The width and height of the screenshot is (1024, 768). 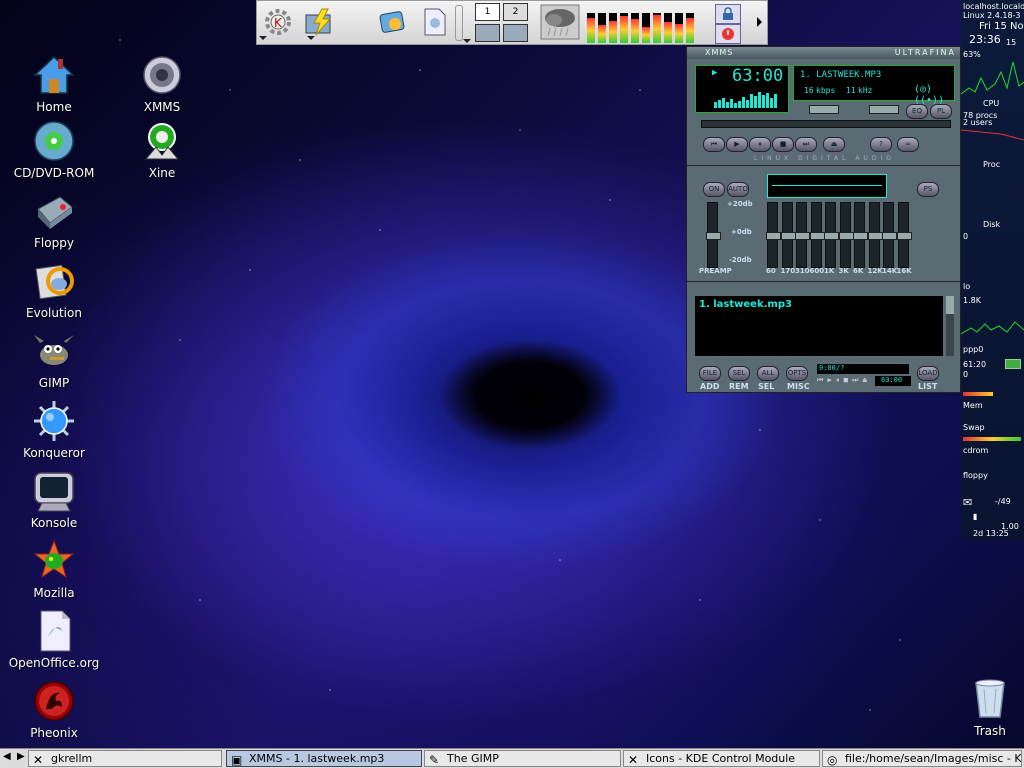 I want to click on eq-band-label: 12K, so click(x=875, y=271).